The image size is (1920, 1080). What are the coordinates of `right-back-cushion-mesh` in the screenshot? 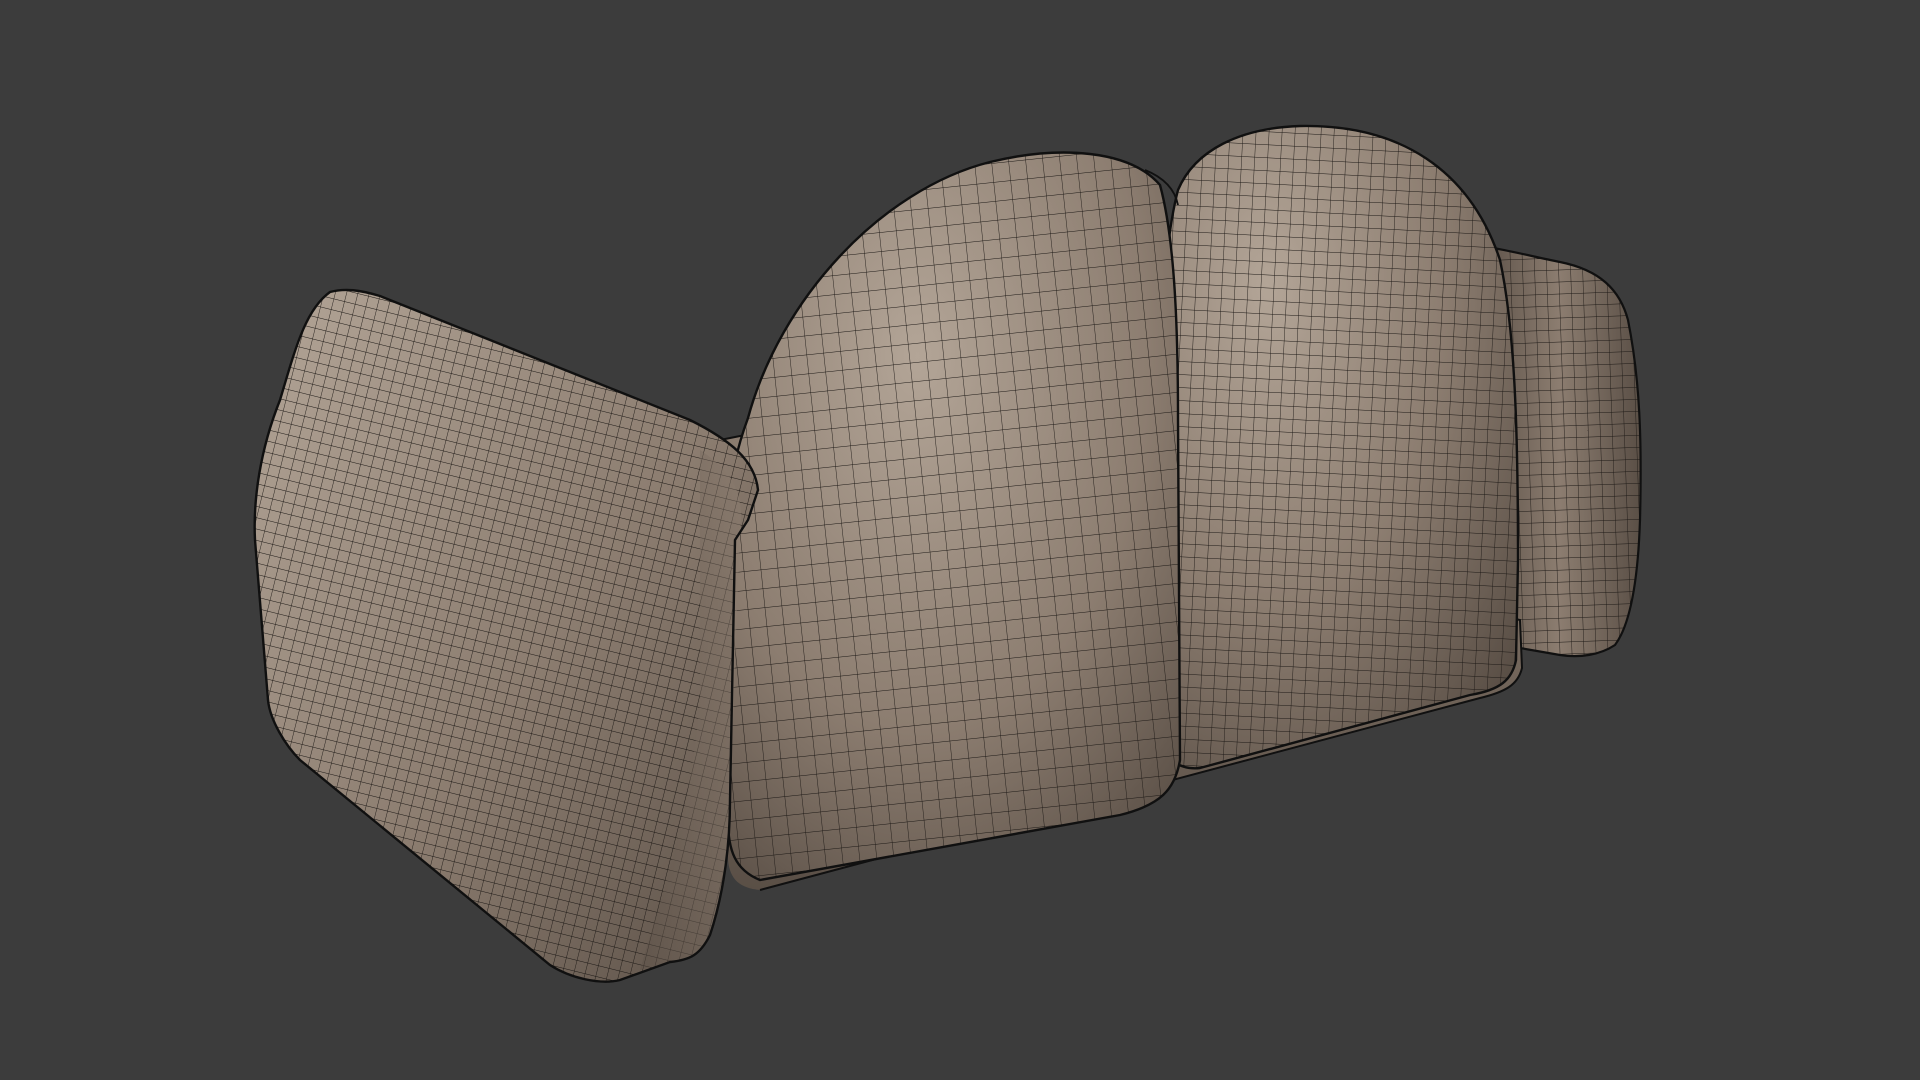 It's located at (1340, 450).